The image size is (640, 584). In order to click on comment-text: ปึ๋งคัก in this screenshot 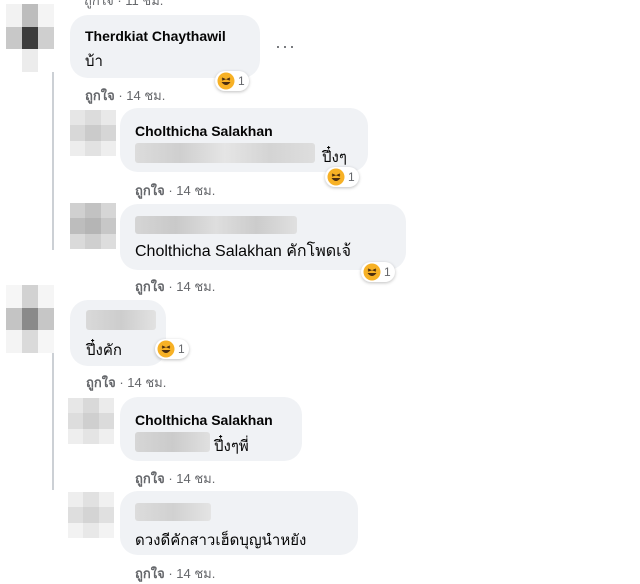, I will do `click(104, 350)`.